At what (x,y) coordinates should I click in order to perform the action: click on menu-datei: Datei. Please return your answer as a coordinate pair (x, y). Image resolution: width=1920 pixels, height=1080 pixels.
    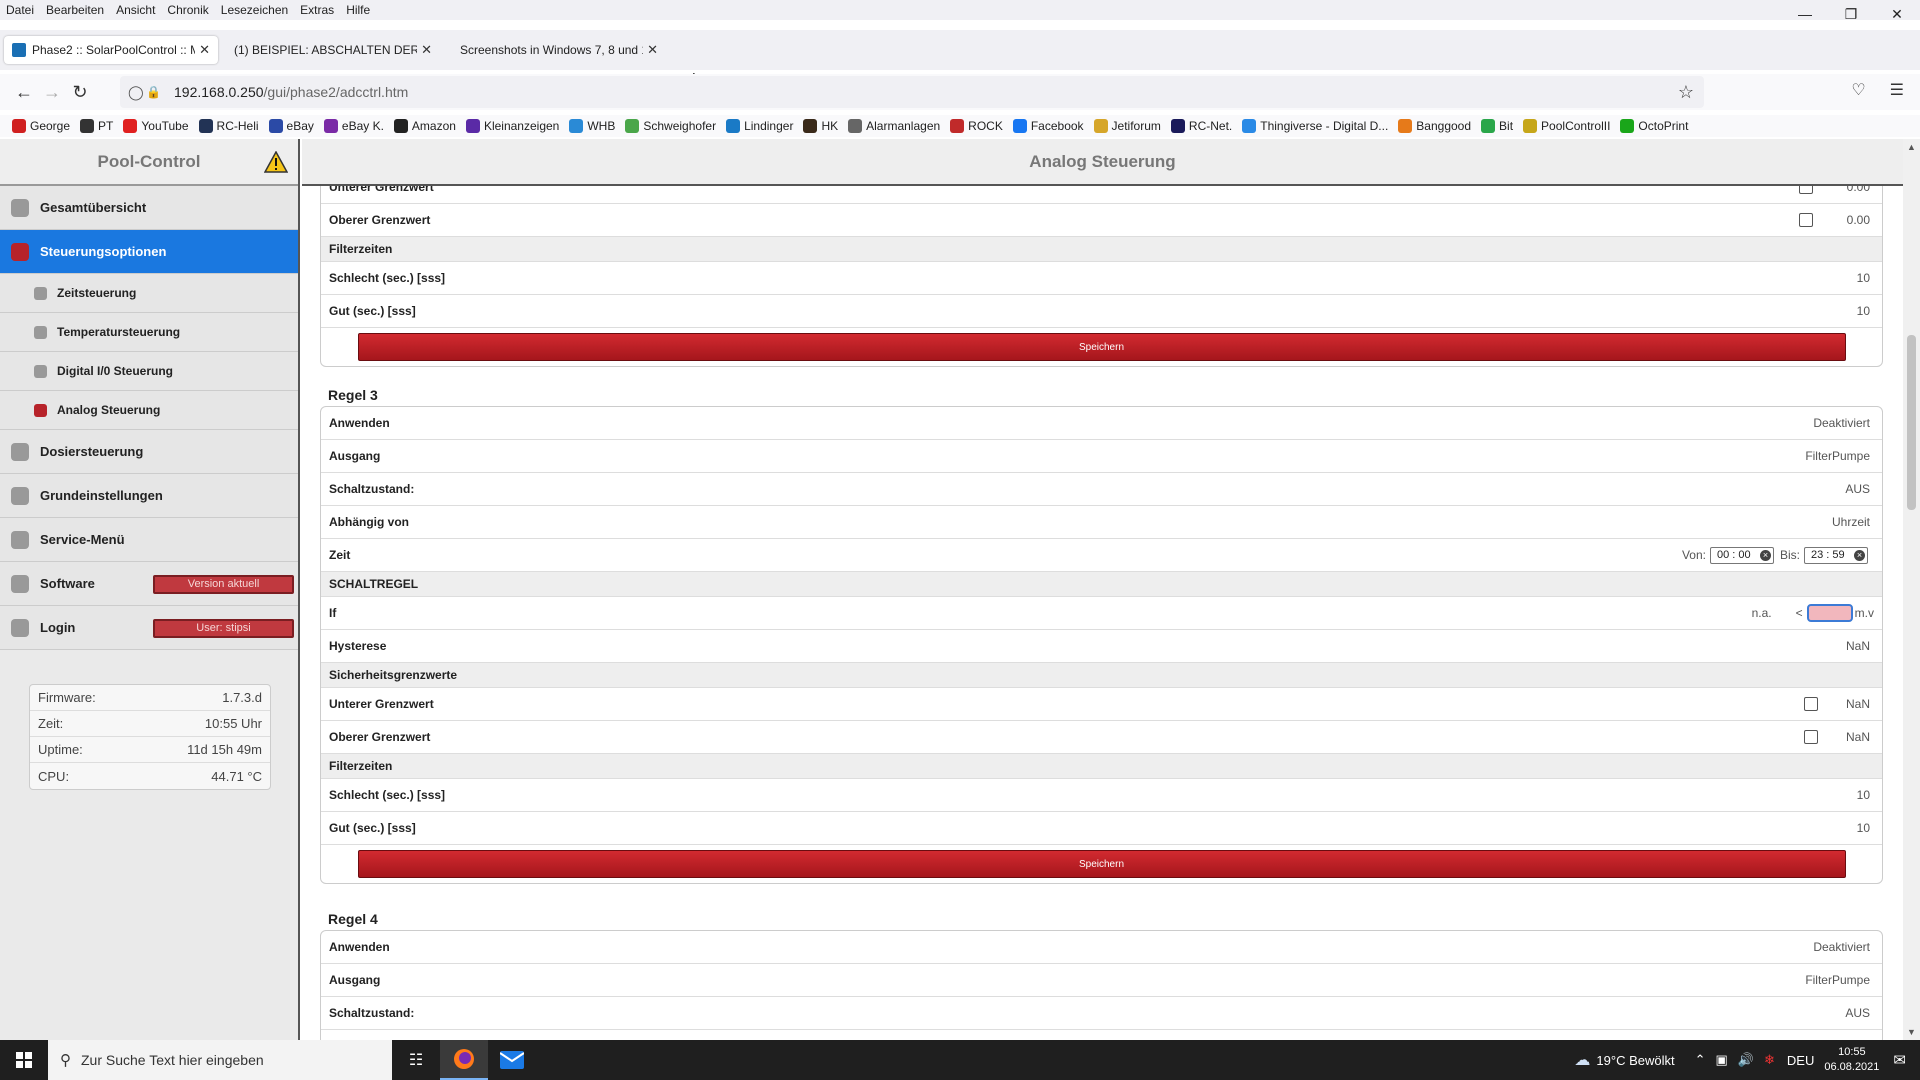
    Looking at the image, I should click on (20, 10).